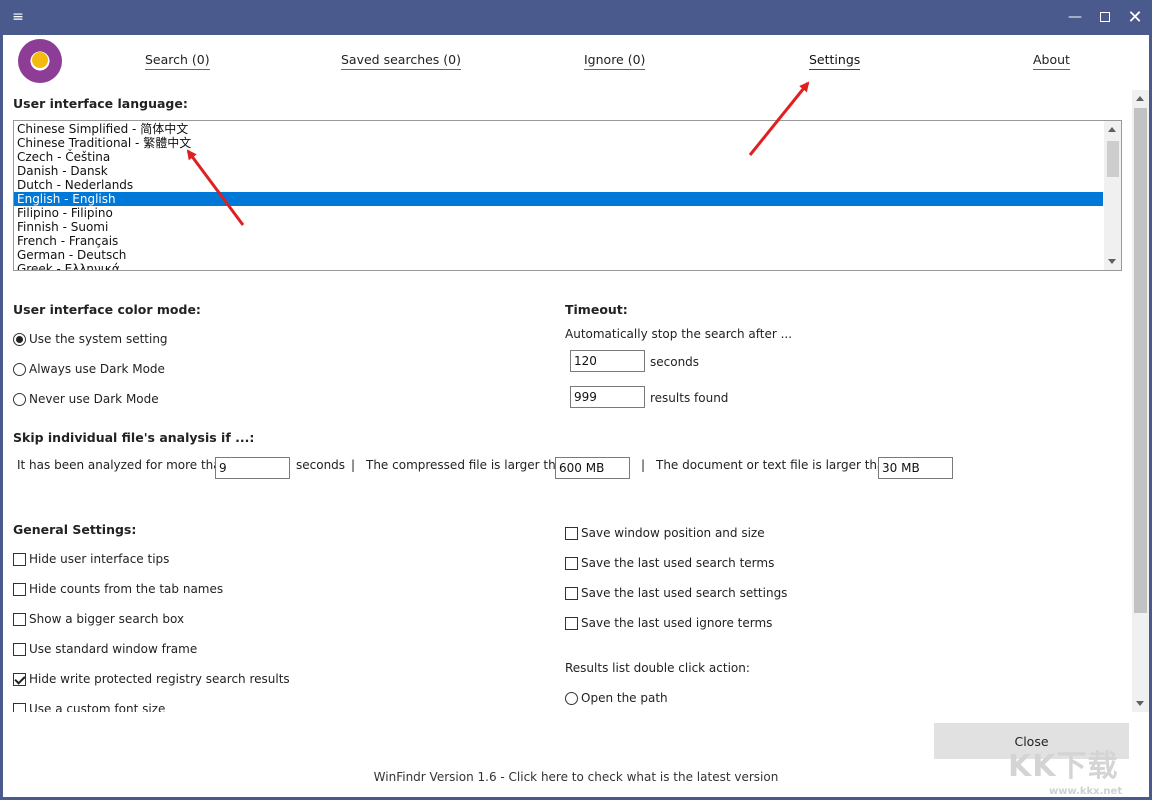 Image resolution: width=1152 pixels, height=800 pixels. Describe the element at coordinates (571, 563) in the screenshot. I see `checkbox-save-search-terms` at that location.